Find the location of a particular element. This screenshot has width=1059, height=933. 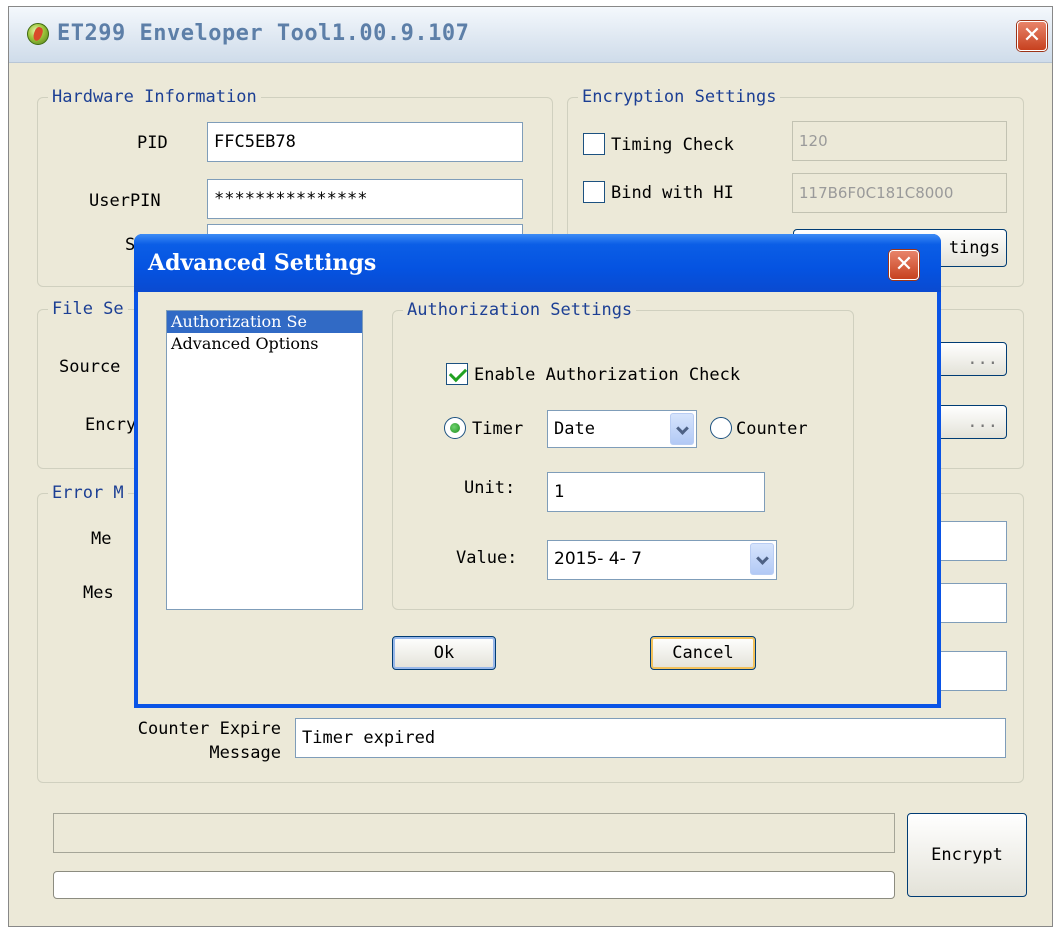

unit-field: 1 is located at coordinates (656, 492).